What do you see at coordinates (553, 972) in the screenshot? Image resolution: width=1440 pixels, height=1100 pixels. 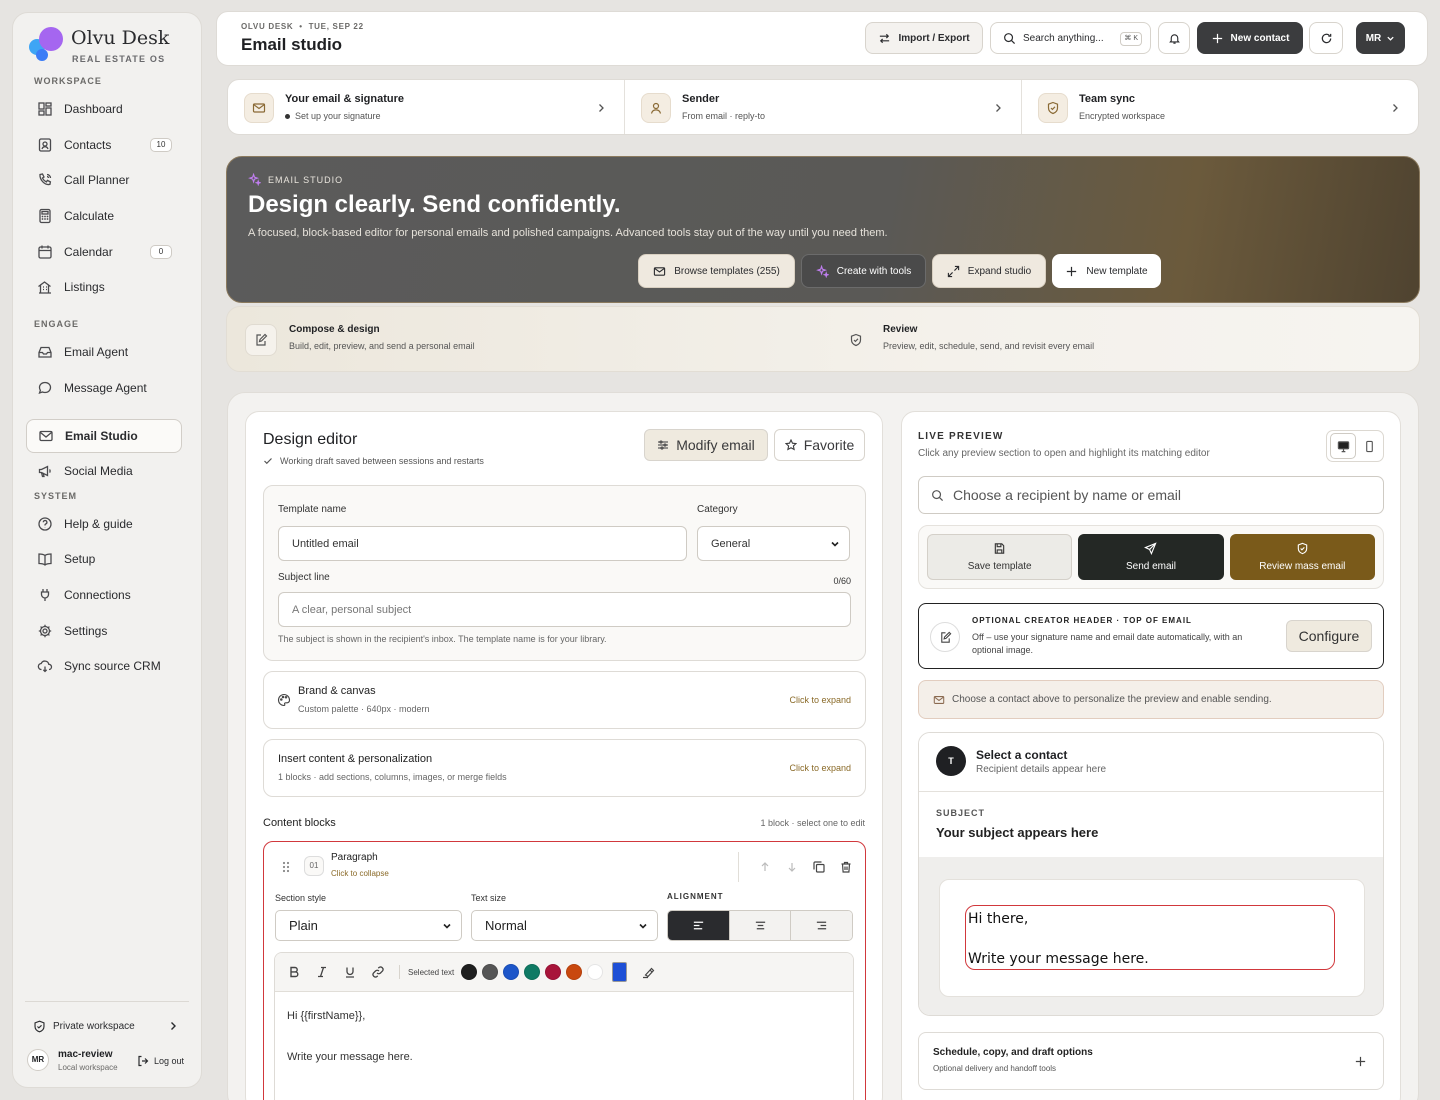 I see `color-swatch-crimson` at bounding box center [553, 972].